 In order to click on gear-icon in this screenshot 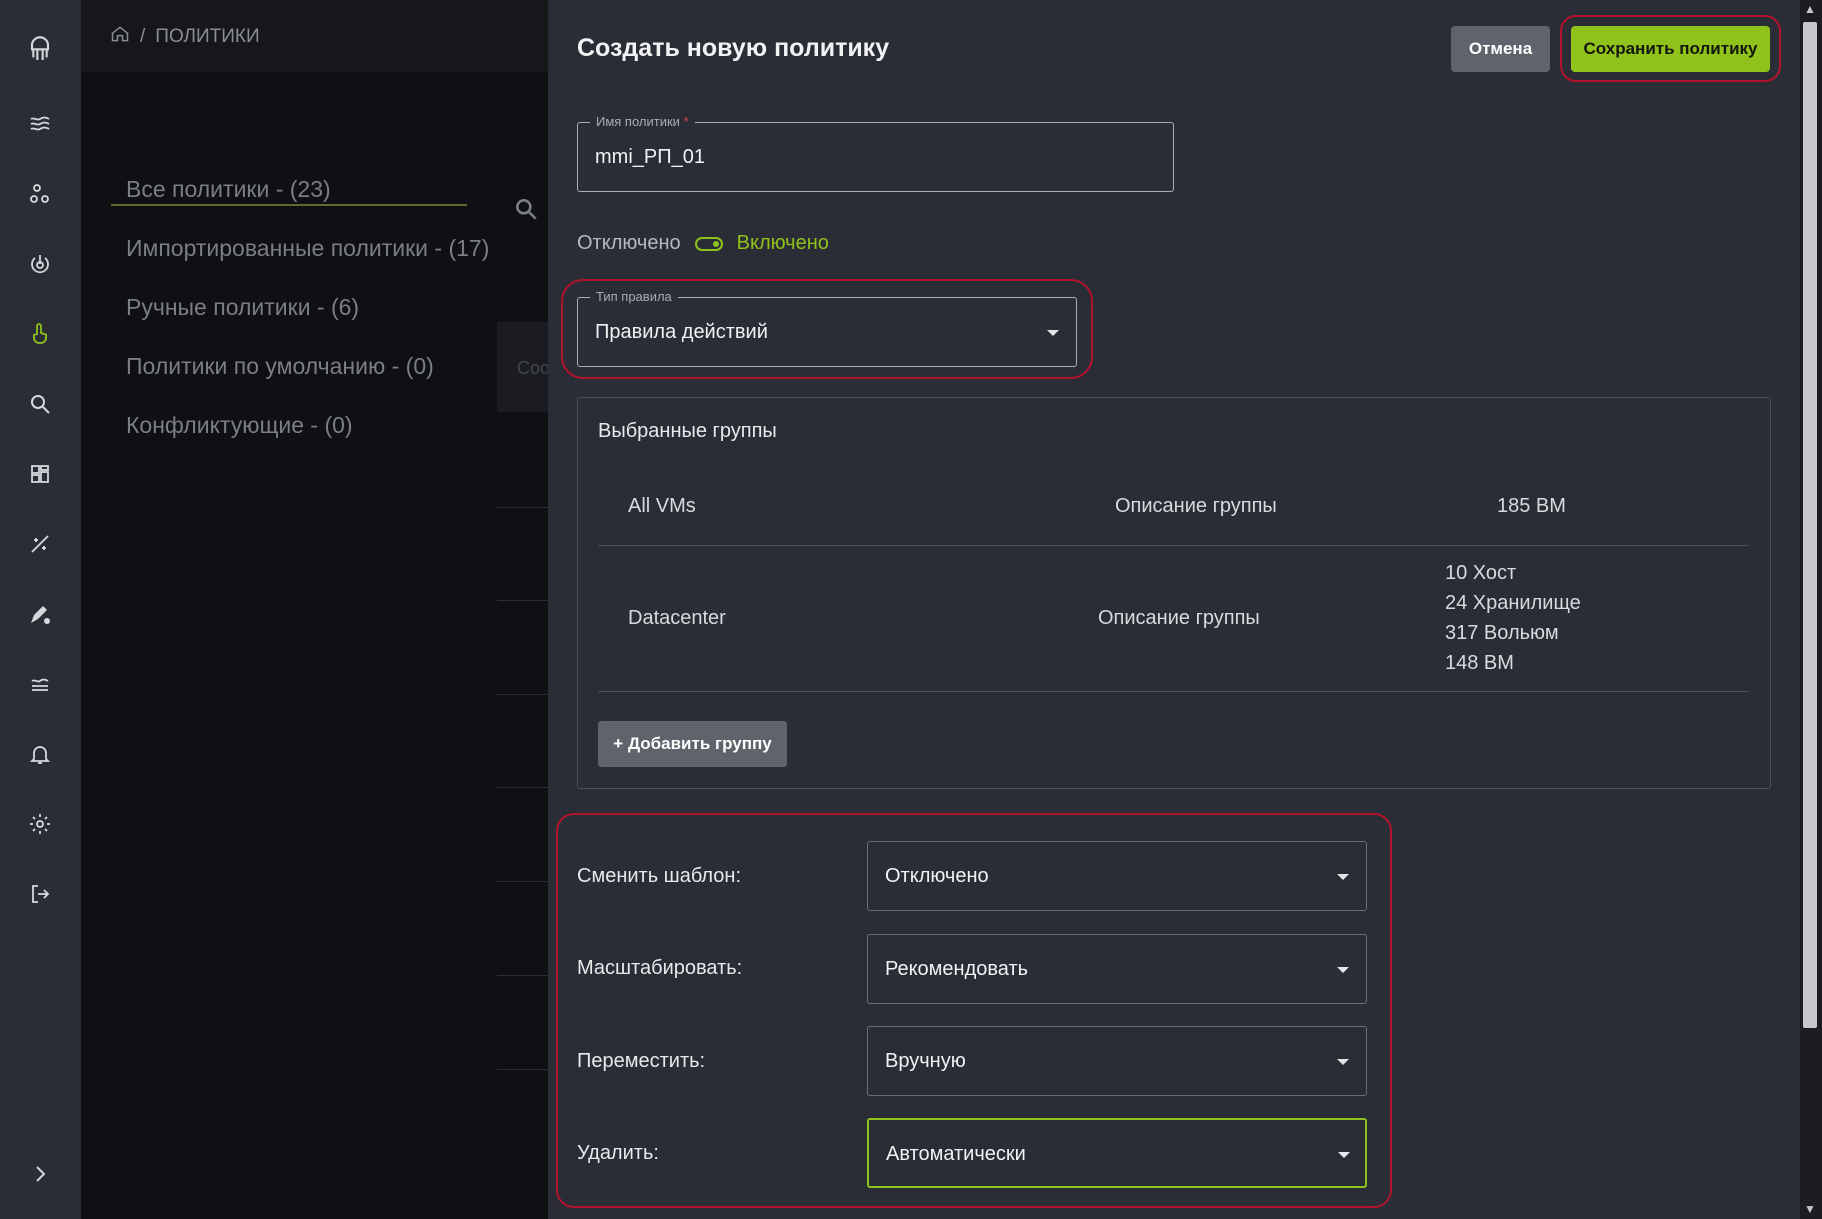, I will do `click(40, 824)`.